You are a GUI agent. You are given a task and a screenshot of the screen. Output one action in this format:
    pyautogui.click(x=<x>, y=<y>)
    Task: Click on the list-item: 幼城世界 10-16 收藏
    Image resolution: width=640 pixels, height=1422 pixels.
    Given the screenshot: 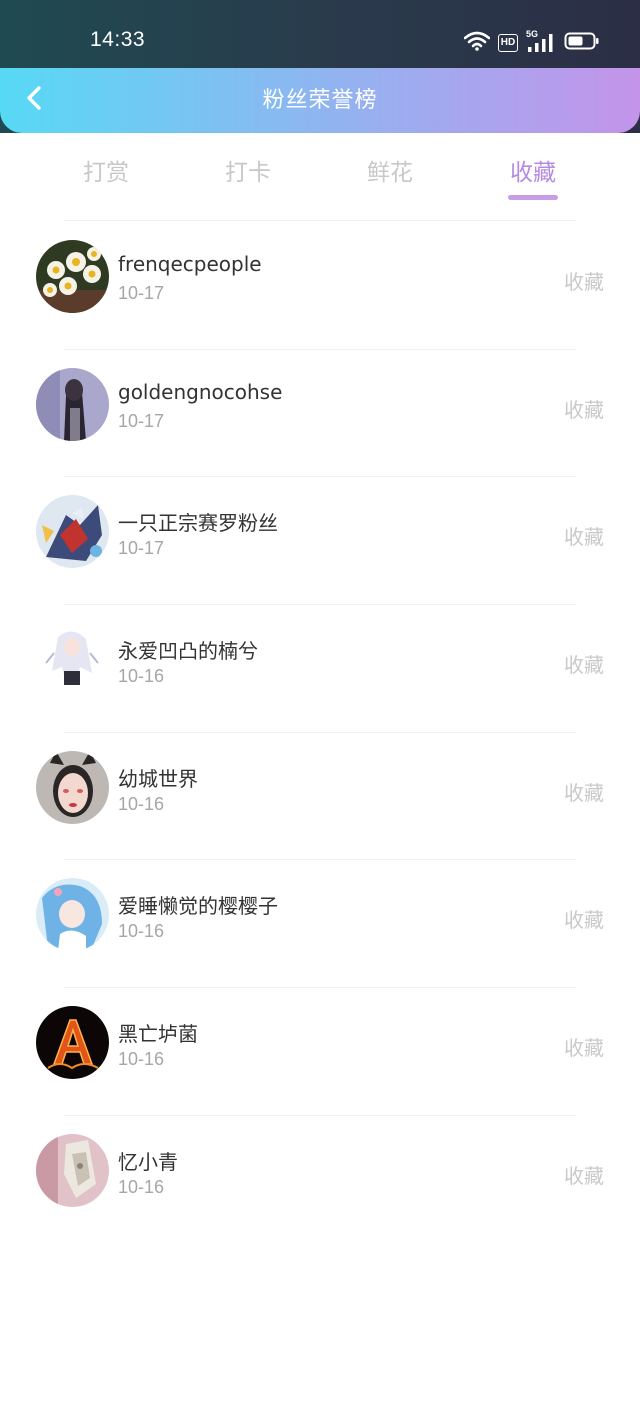 What is the action you would take?
    pyautogui.click(x=320, y=797)
    